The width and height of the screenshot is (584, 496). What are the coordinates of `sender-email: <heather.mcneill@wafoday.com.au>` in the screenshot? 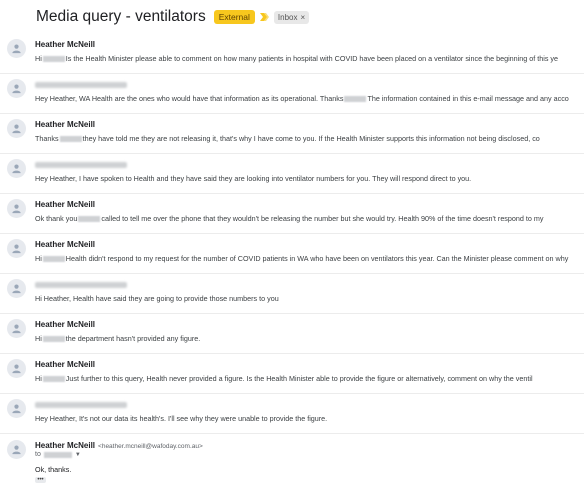 It's located at (150, 446).